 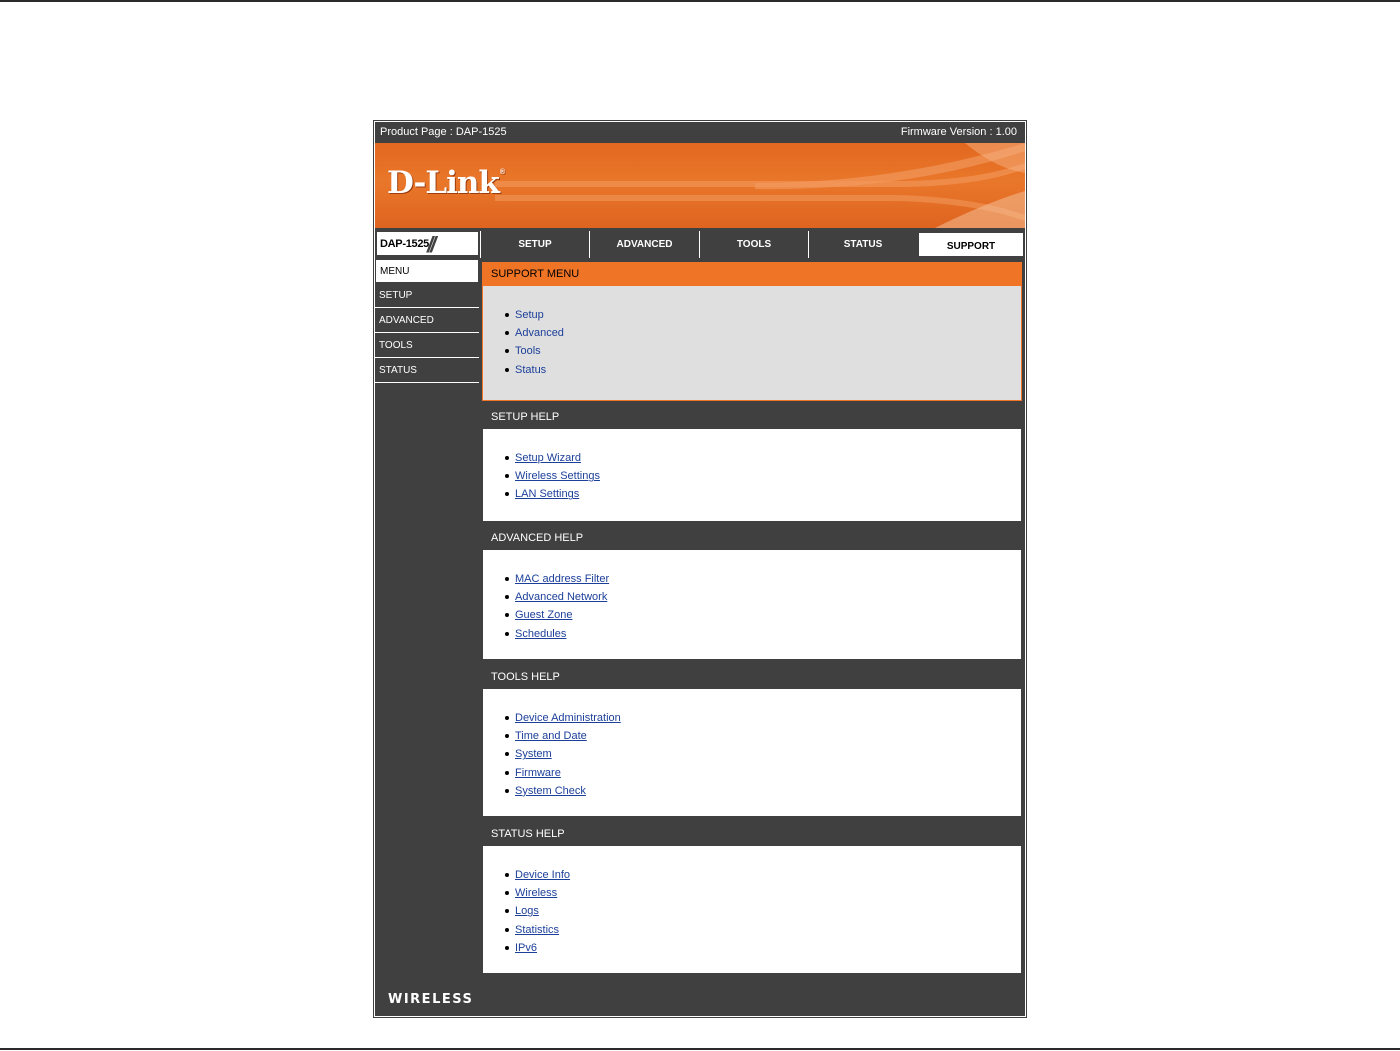 What do you see at coordinates (536, 893) in the screenshot?
I see `link-wireless: Wireless` at bounding box center [536, 893].